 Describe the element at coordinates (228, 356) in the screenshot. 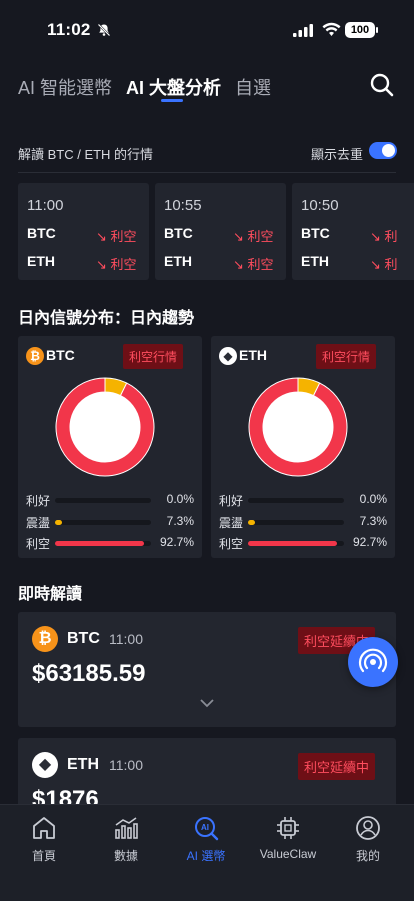

I see `ethereum-icon: ◆` at that location.